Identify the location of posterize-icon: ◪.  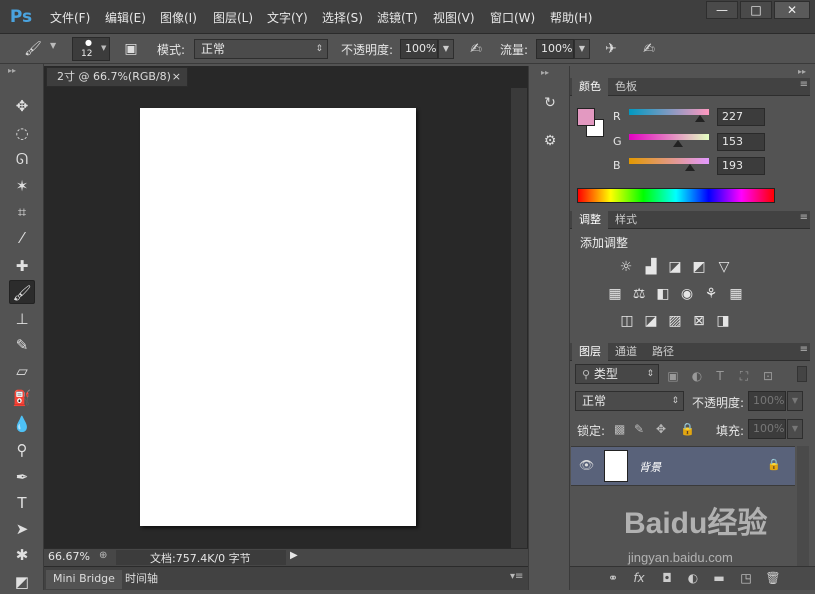
(651, 321).